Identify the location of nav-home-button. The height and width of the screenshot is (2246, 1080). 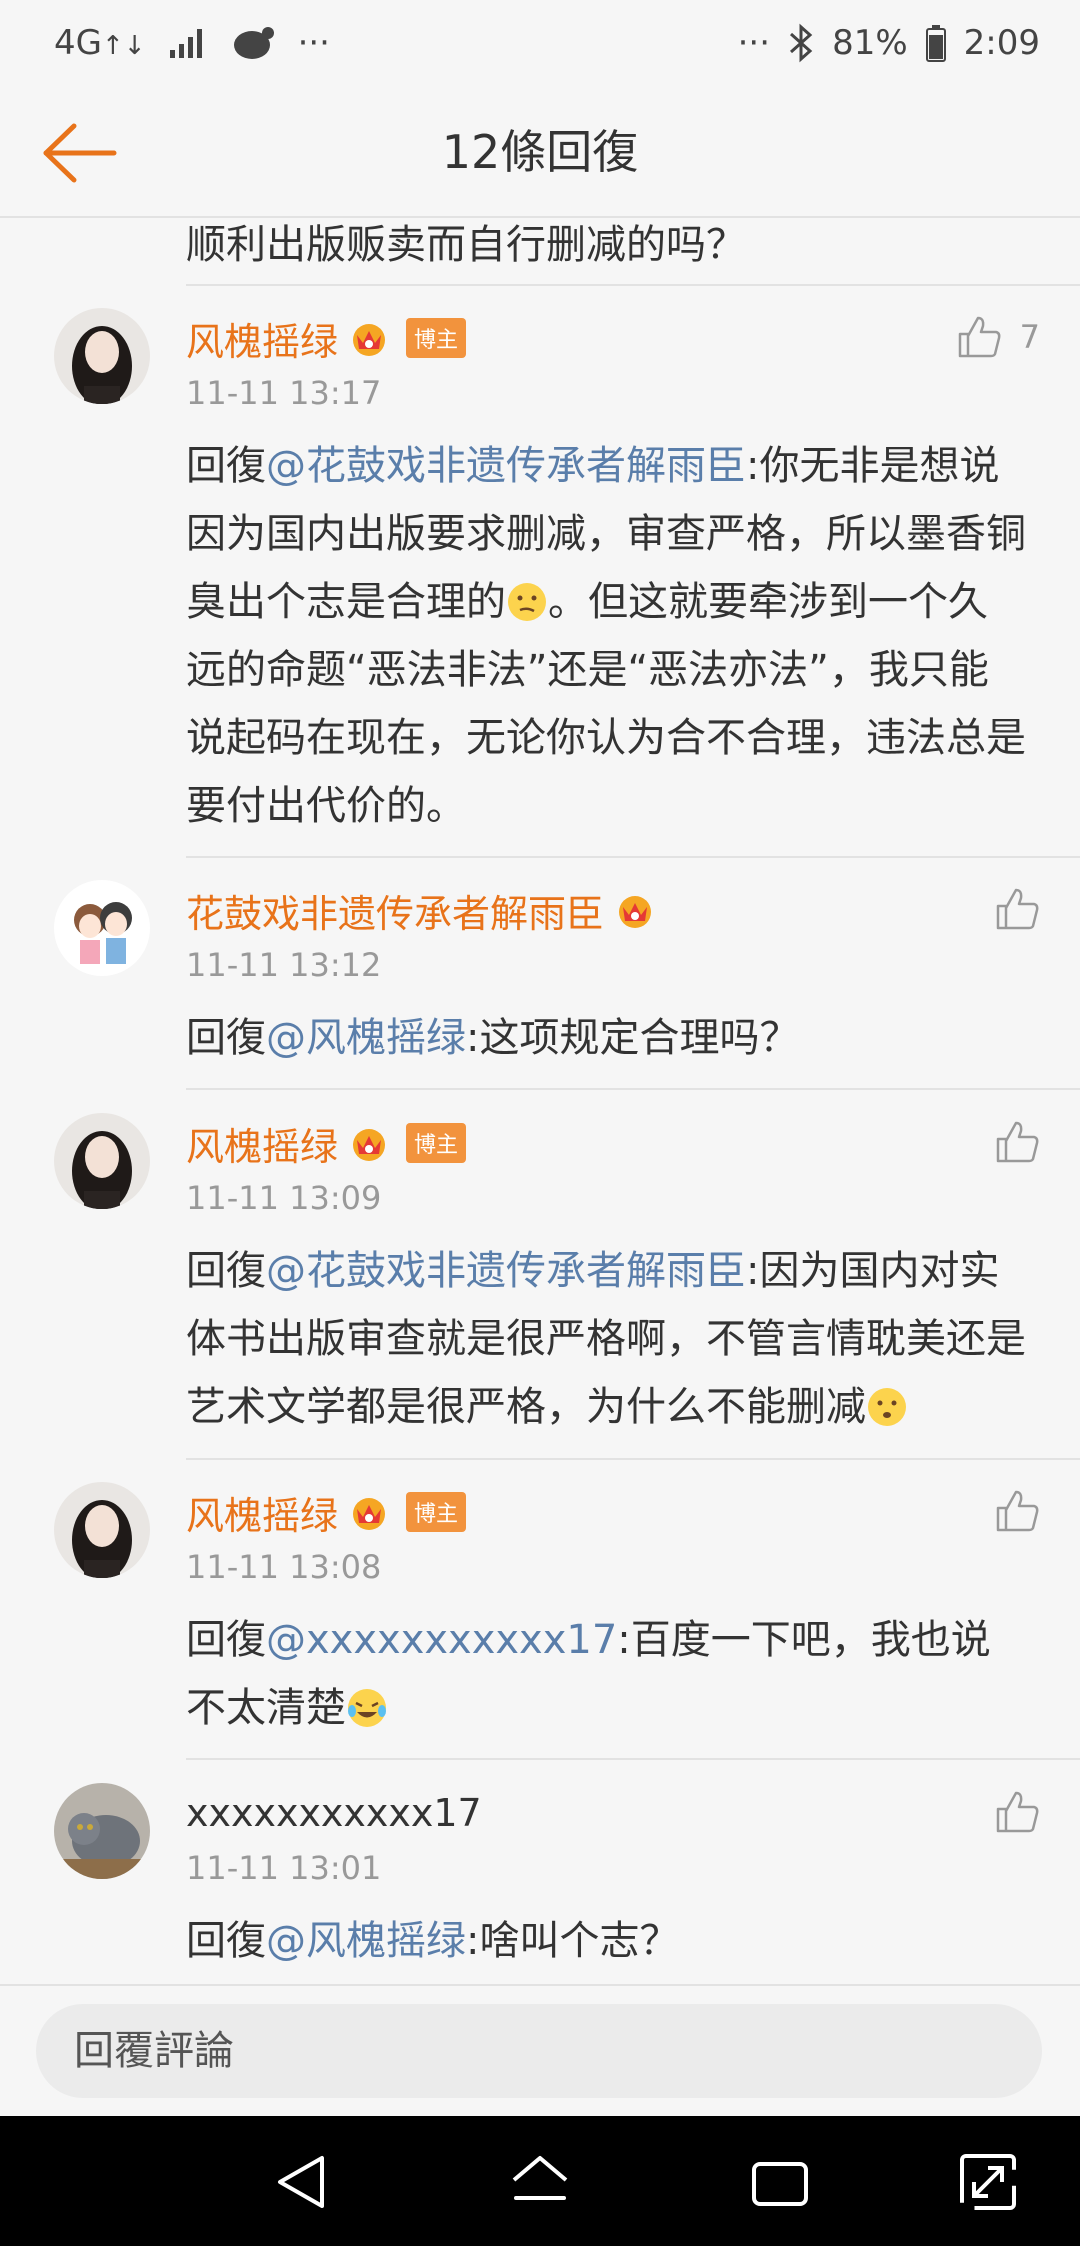
(540, 2182).